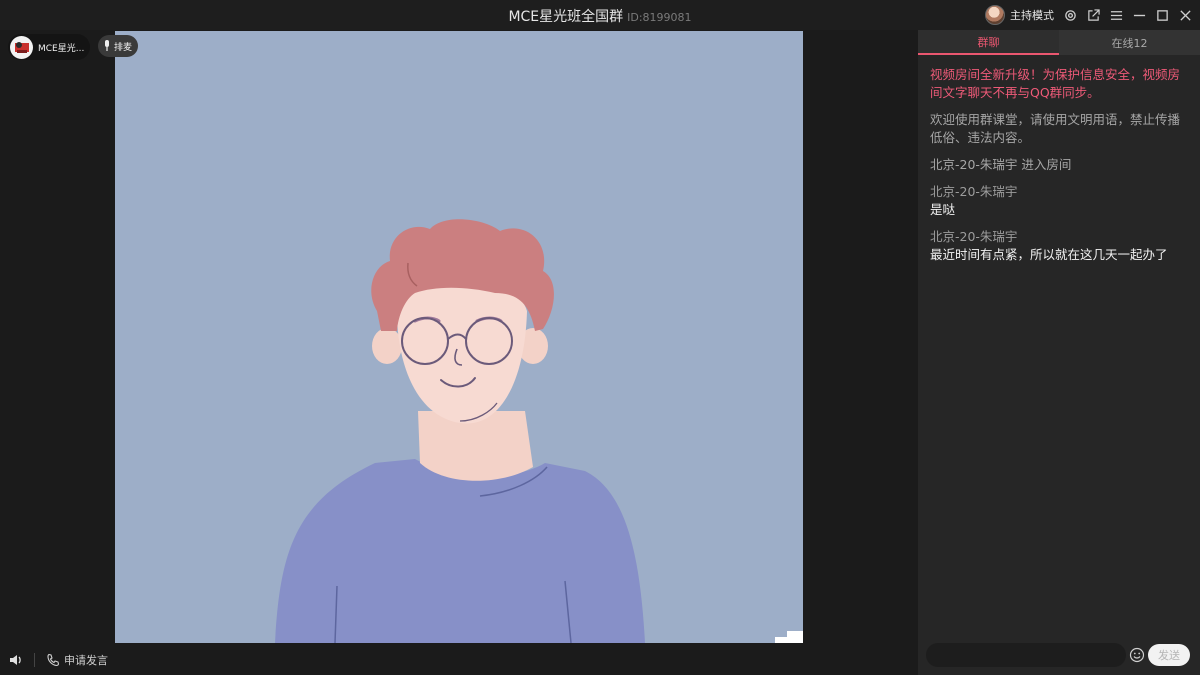 This screenshot has width=1200, height=675. I want to click on room-title: MCE星光班全国群, so click(566, 17).